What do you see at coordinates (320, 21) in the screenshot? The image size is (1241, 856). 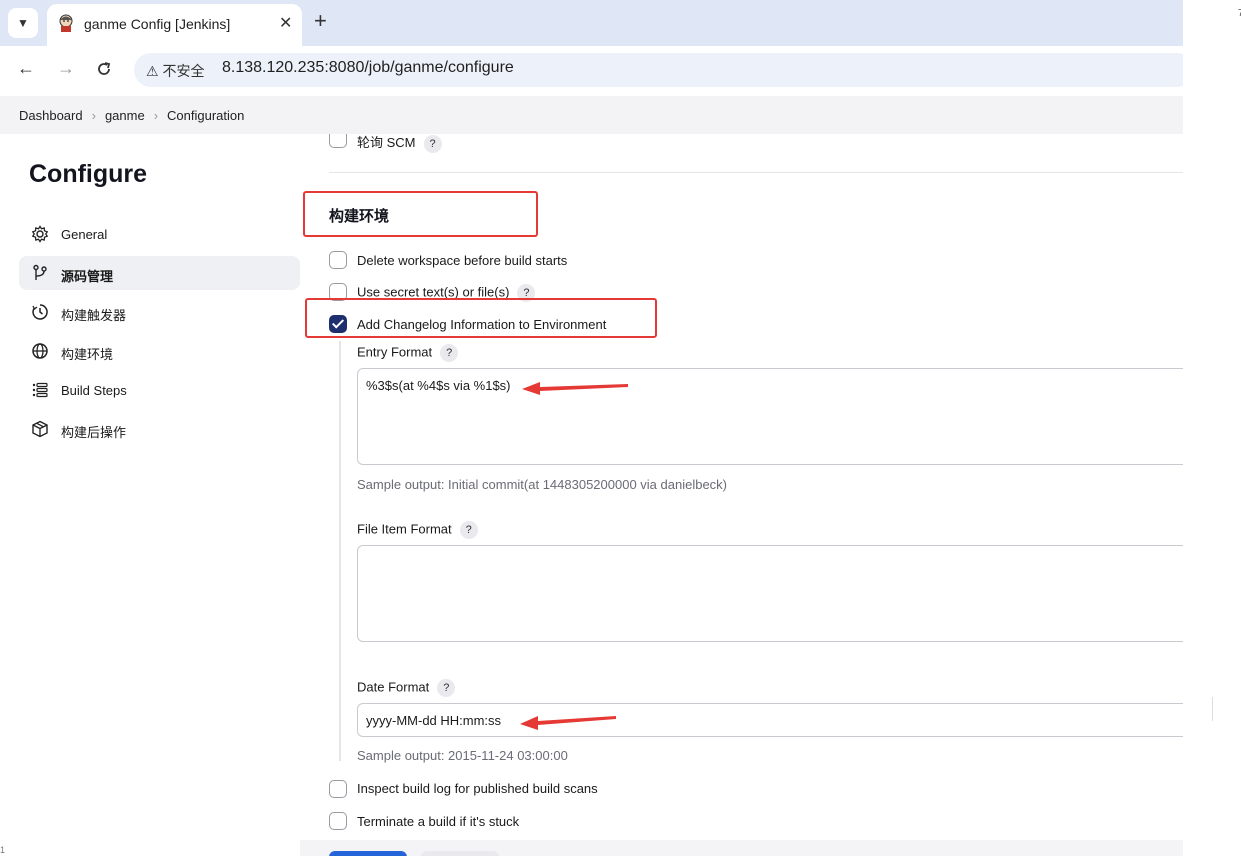 I see `new-tab-button: +` at bounding box center [320, 21].